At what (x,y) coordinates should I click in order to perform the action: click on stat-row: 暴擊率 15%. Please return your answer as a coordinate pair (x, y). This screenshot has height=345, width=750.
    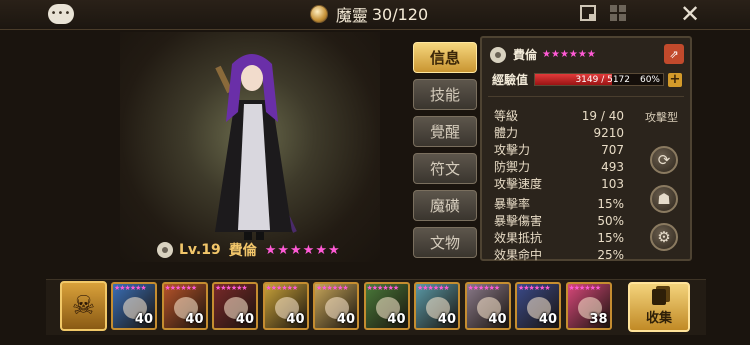
    Looking at the image, I should click on (559, 204).